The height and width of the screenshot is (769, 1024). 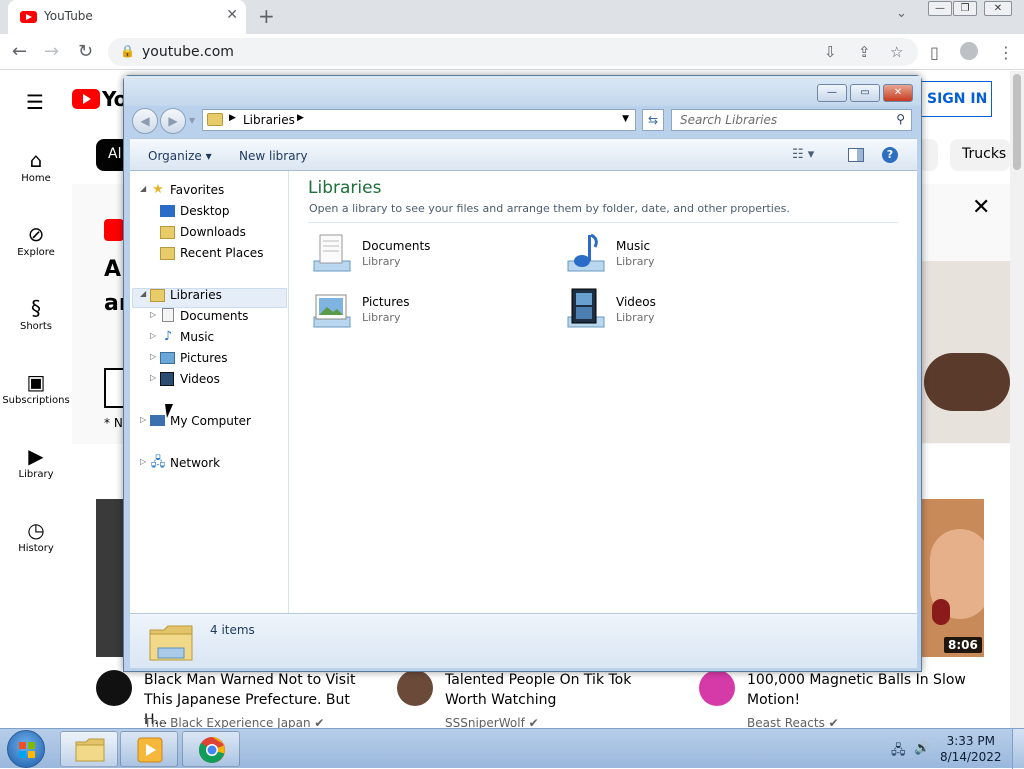 I want to click on chip-trucks: Trucks, so click(x=980, y=155).